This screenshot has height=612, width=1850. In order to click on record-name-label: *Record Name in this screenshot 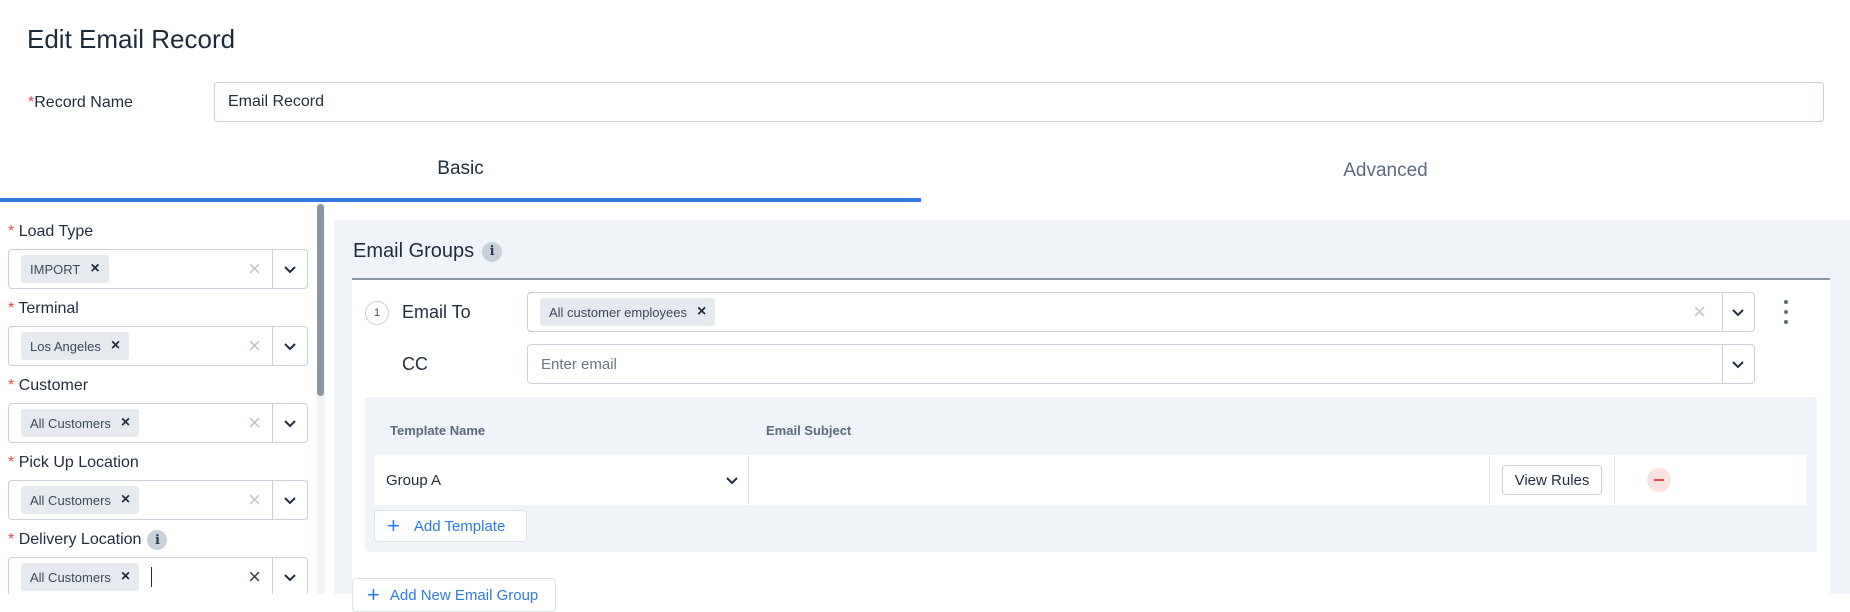, I will do `click(80, 103)`.